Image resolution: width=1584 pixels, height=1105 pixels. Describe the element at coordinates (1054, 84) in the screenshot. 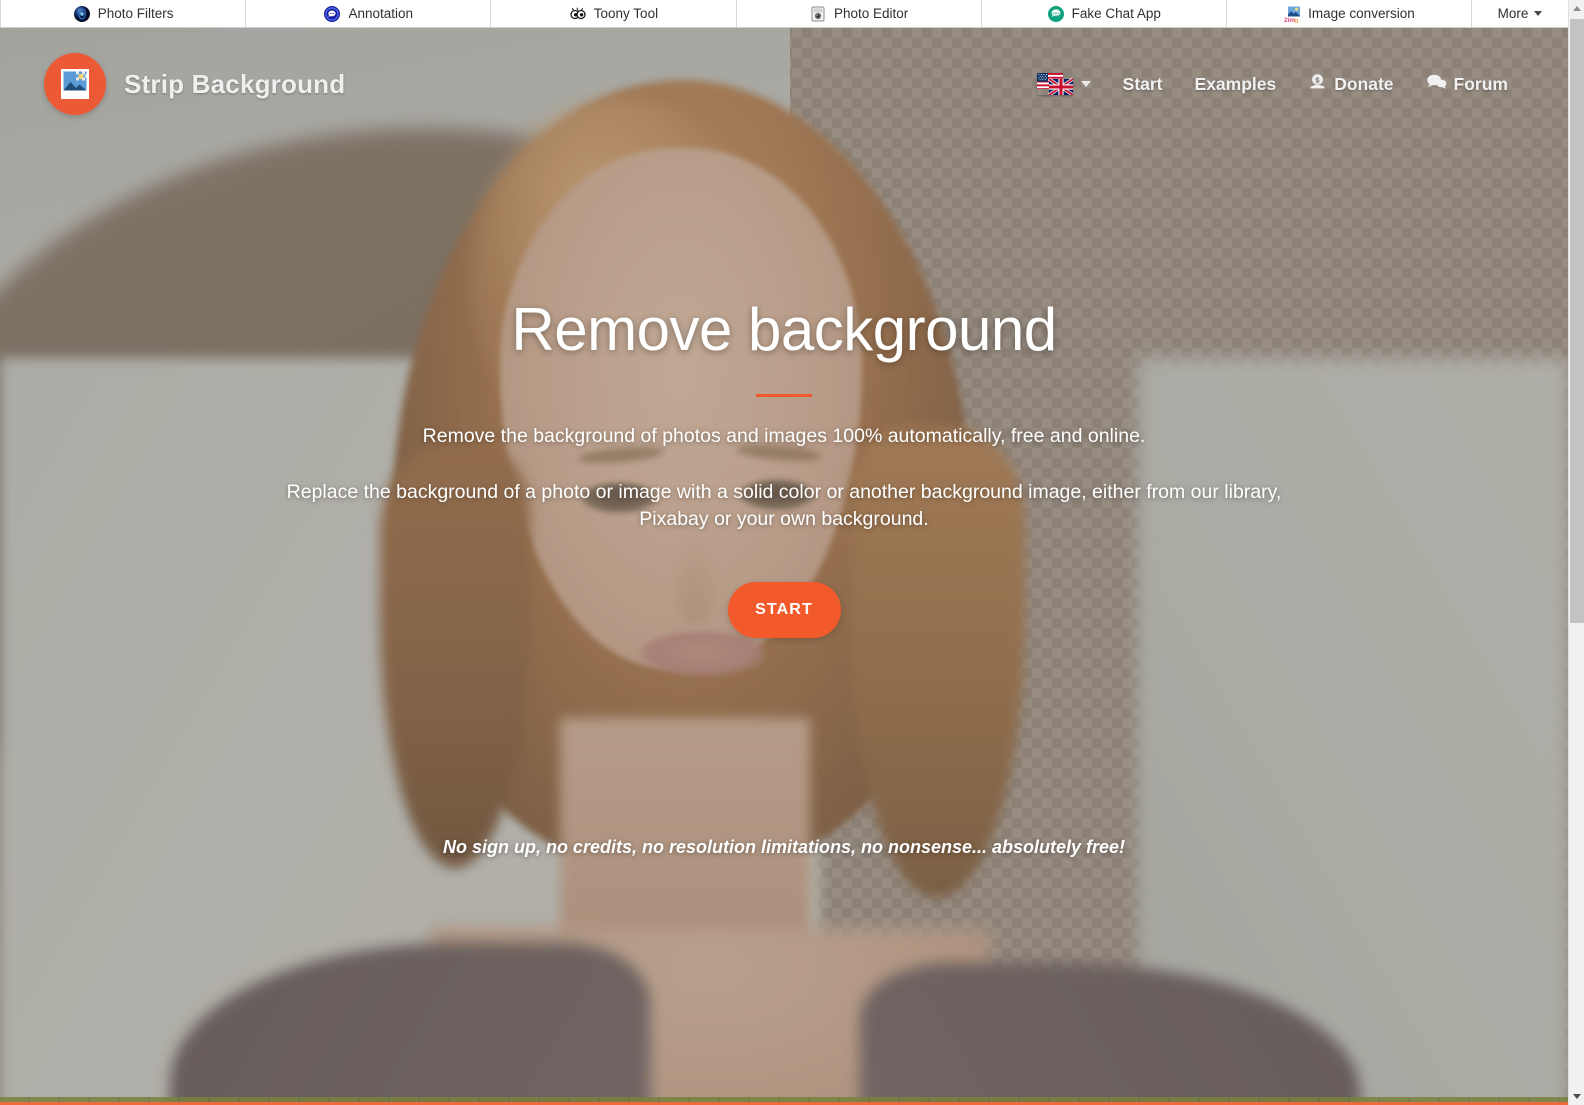

I see `us-uk-flag-icon` at that location.